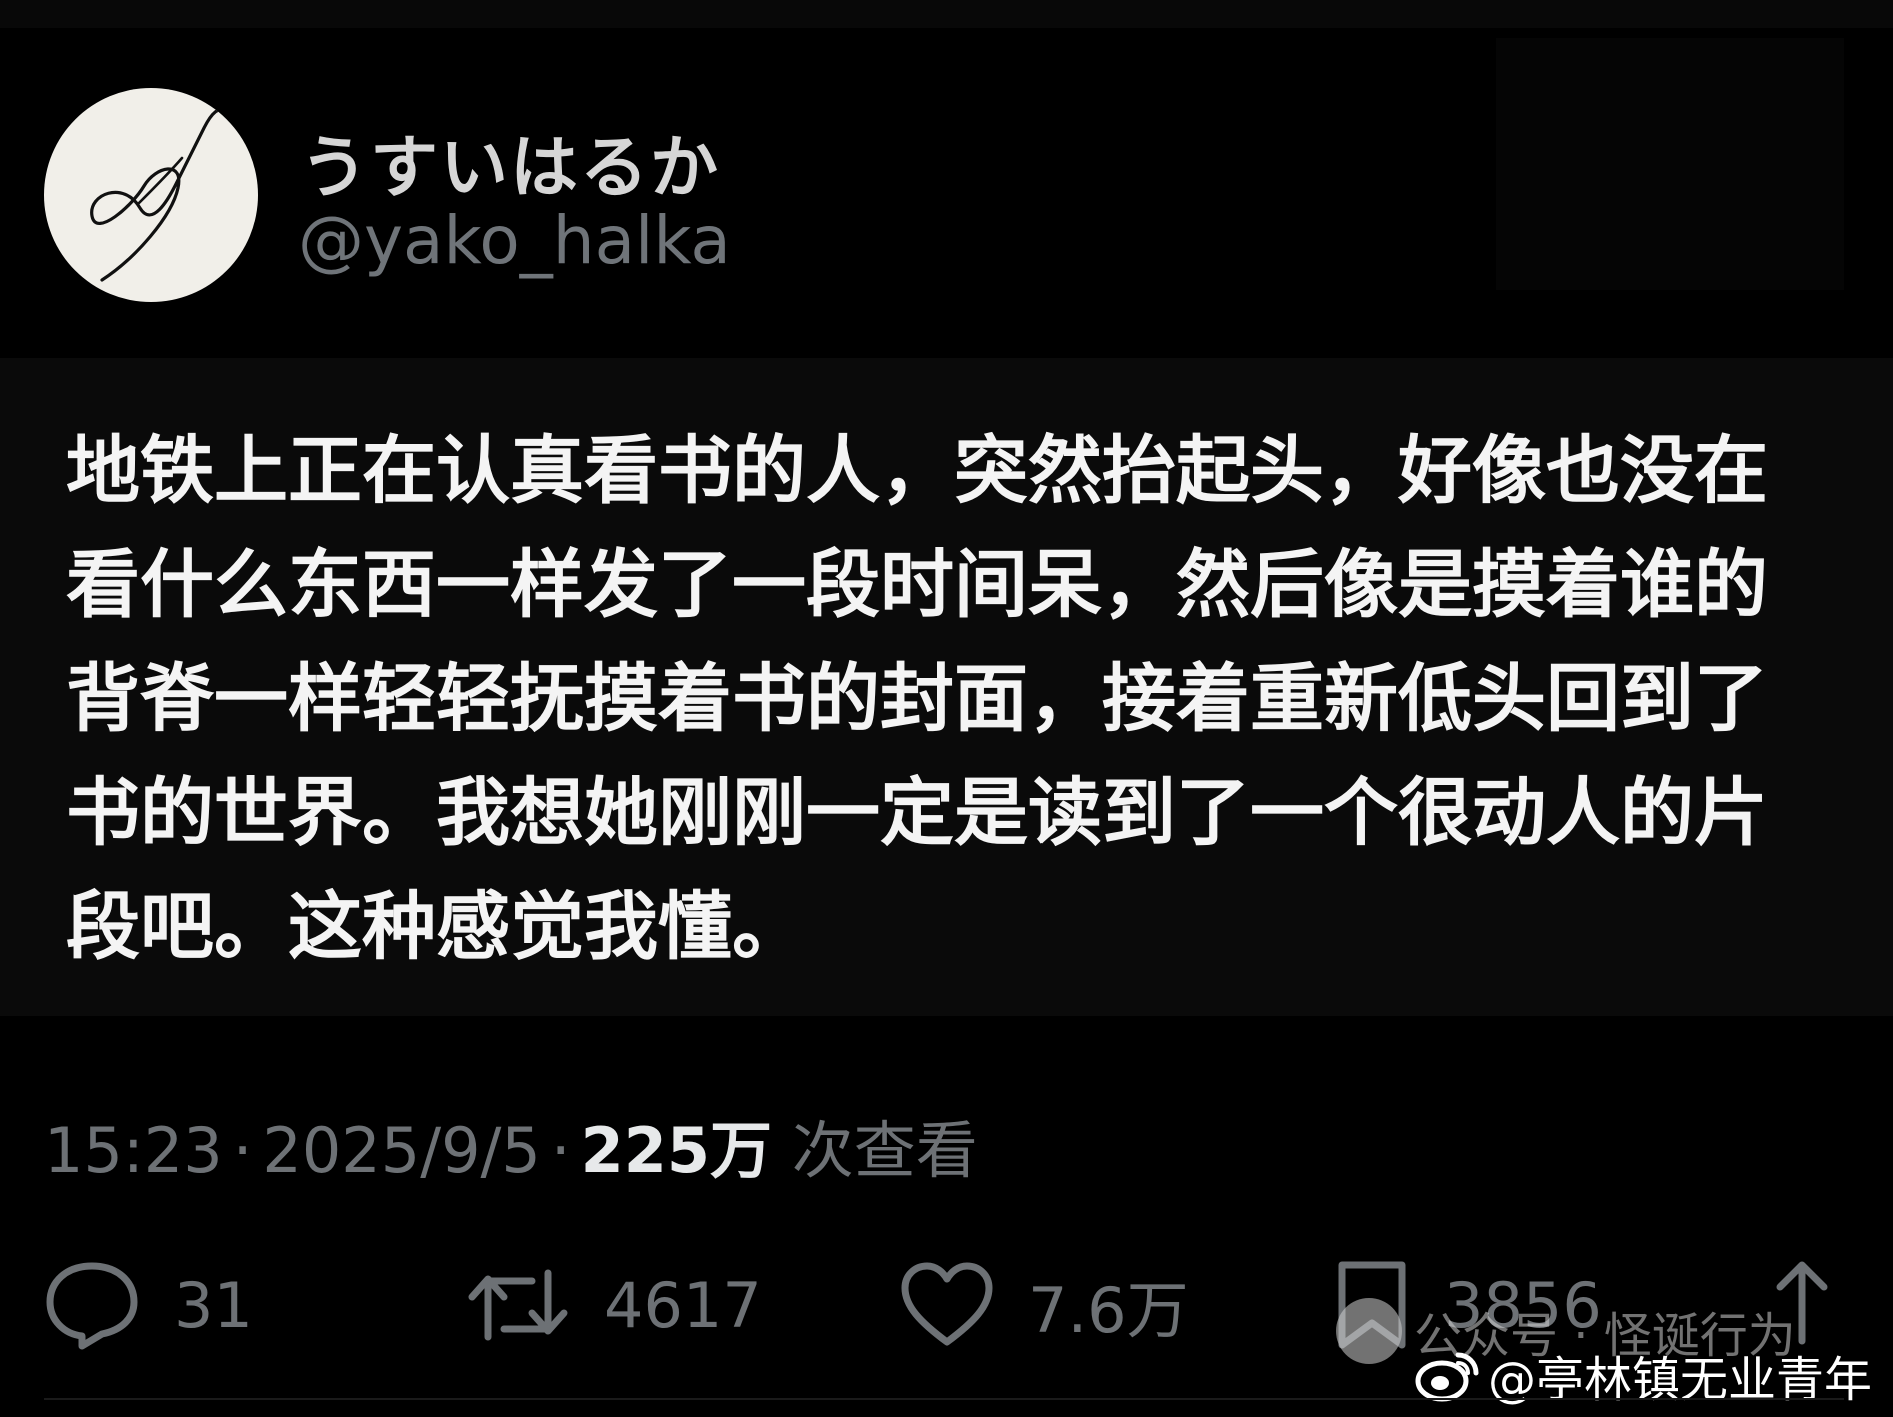  I want to click on user-handle: @yako_halka, so click(514, 240).